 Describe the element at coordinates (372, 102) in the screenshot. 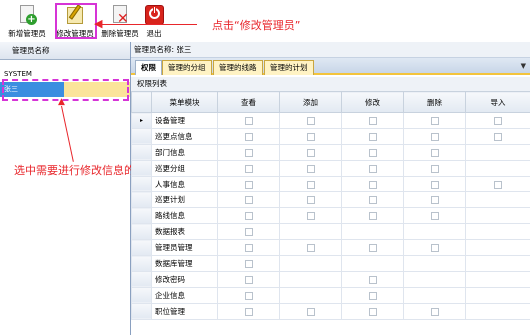

I see `col-header-edit: 修改` at that location.